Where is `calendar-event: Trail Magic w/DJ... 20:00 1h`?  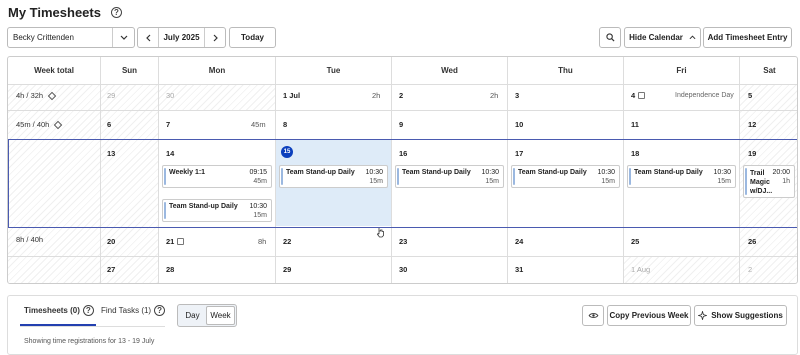 calendar-event: Trail Magic w/DJ... 20:00 1h is located at coordinates (769, 181).